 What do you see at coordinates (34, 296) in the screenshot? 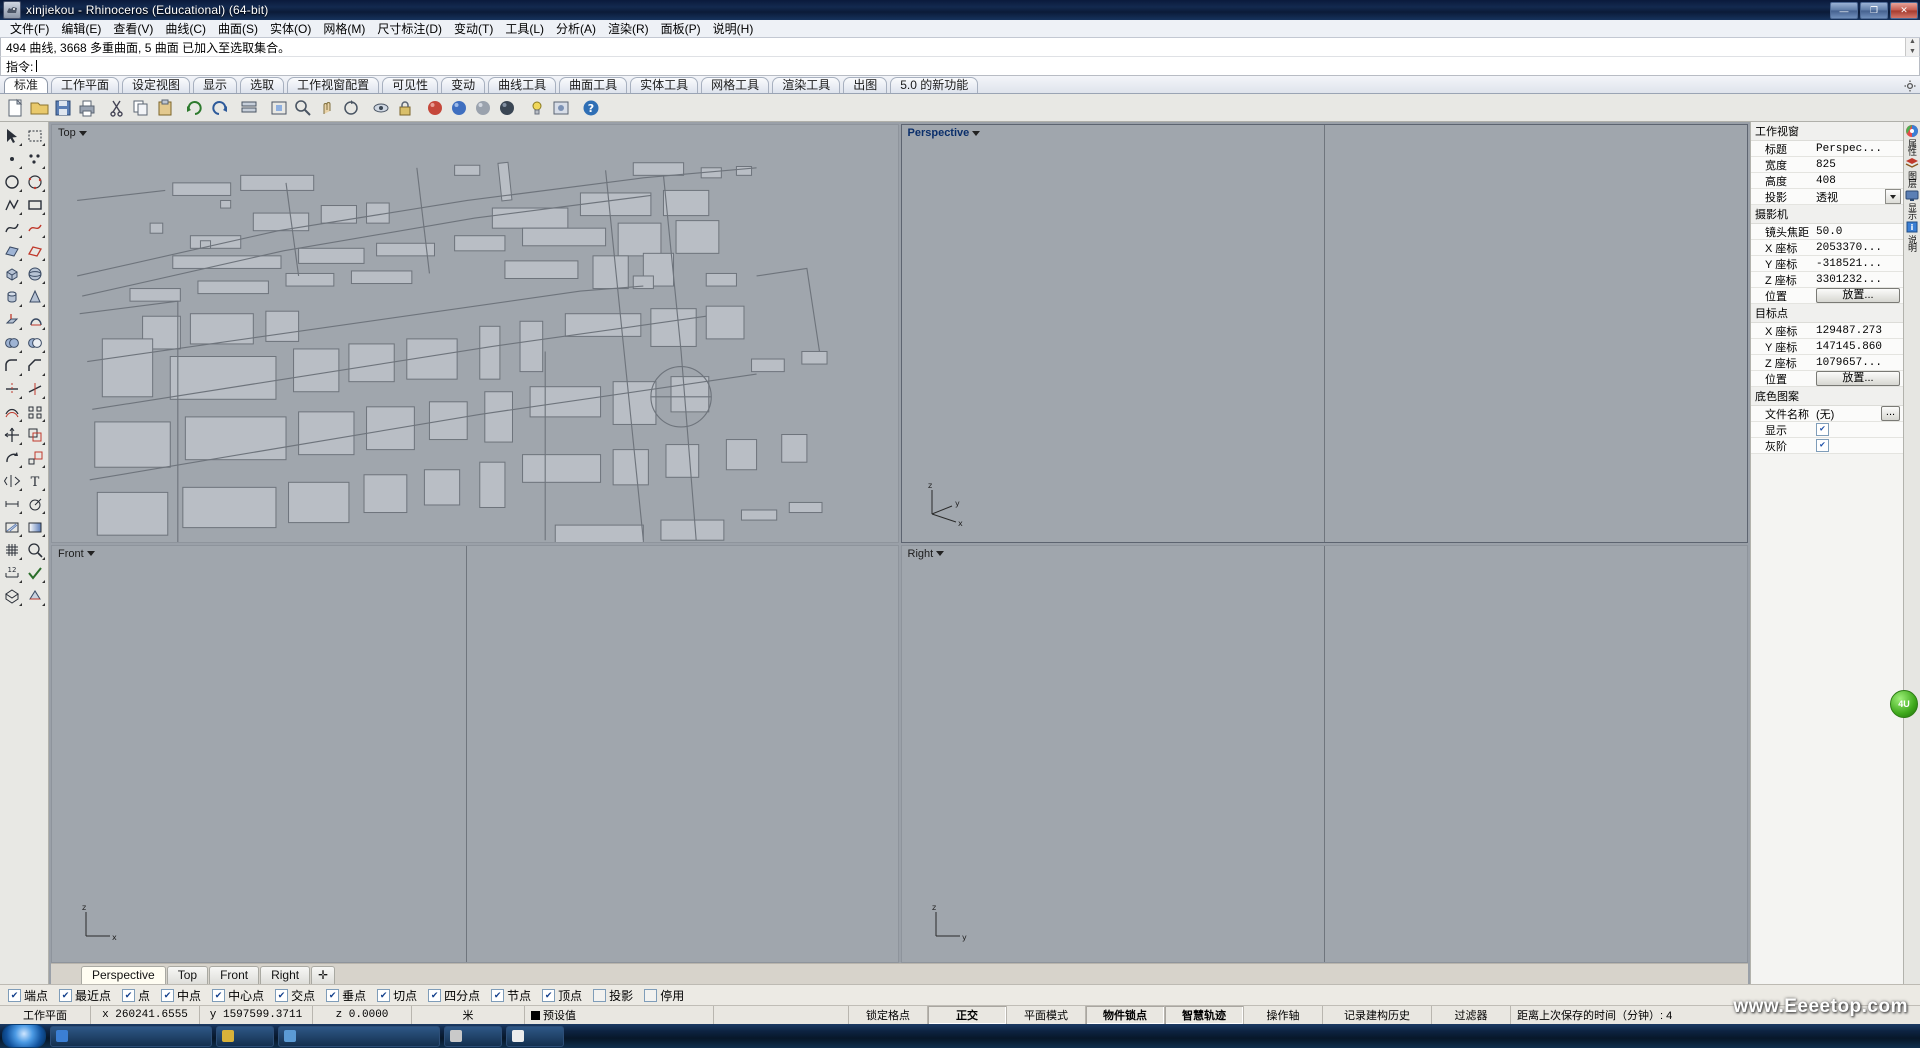
I see `cone-icon` at bounding box center [34, 296].